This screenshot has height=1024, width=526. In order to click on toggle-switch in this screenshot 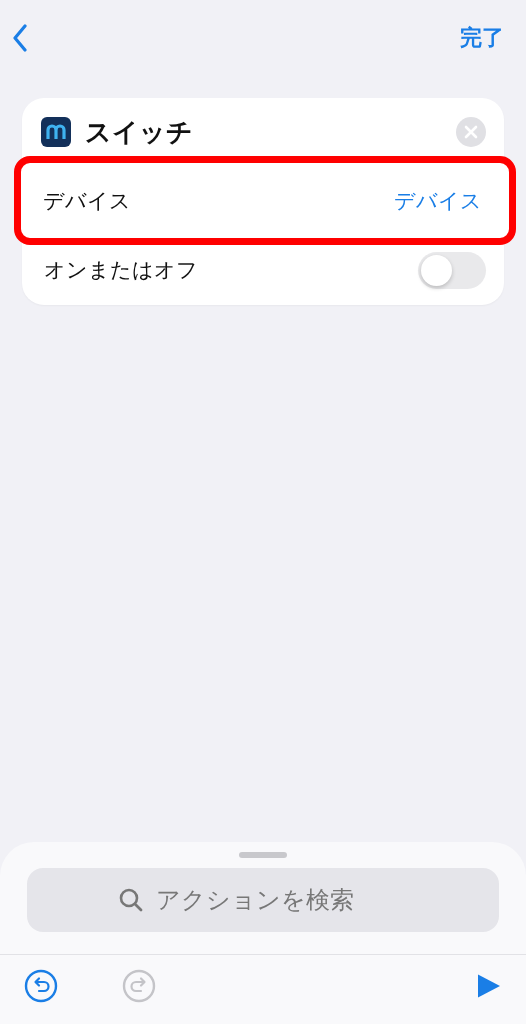, I will do `click(452, 270)`.